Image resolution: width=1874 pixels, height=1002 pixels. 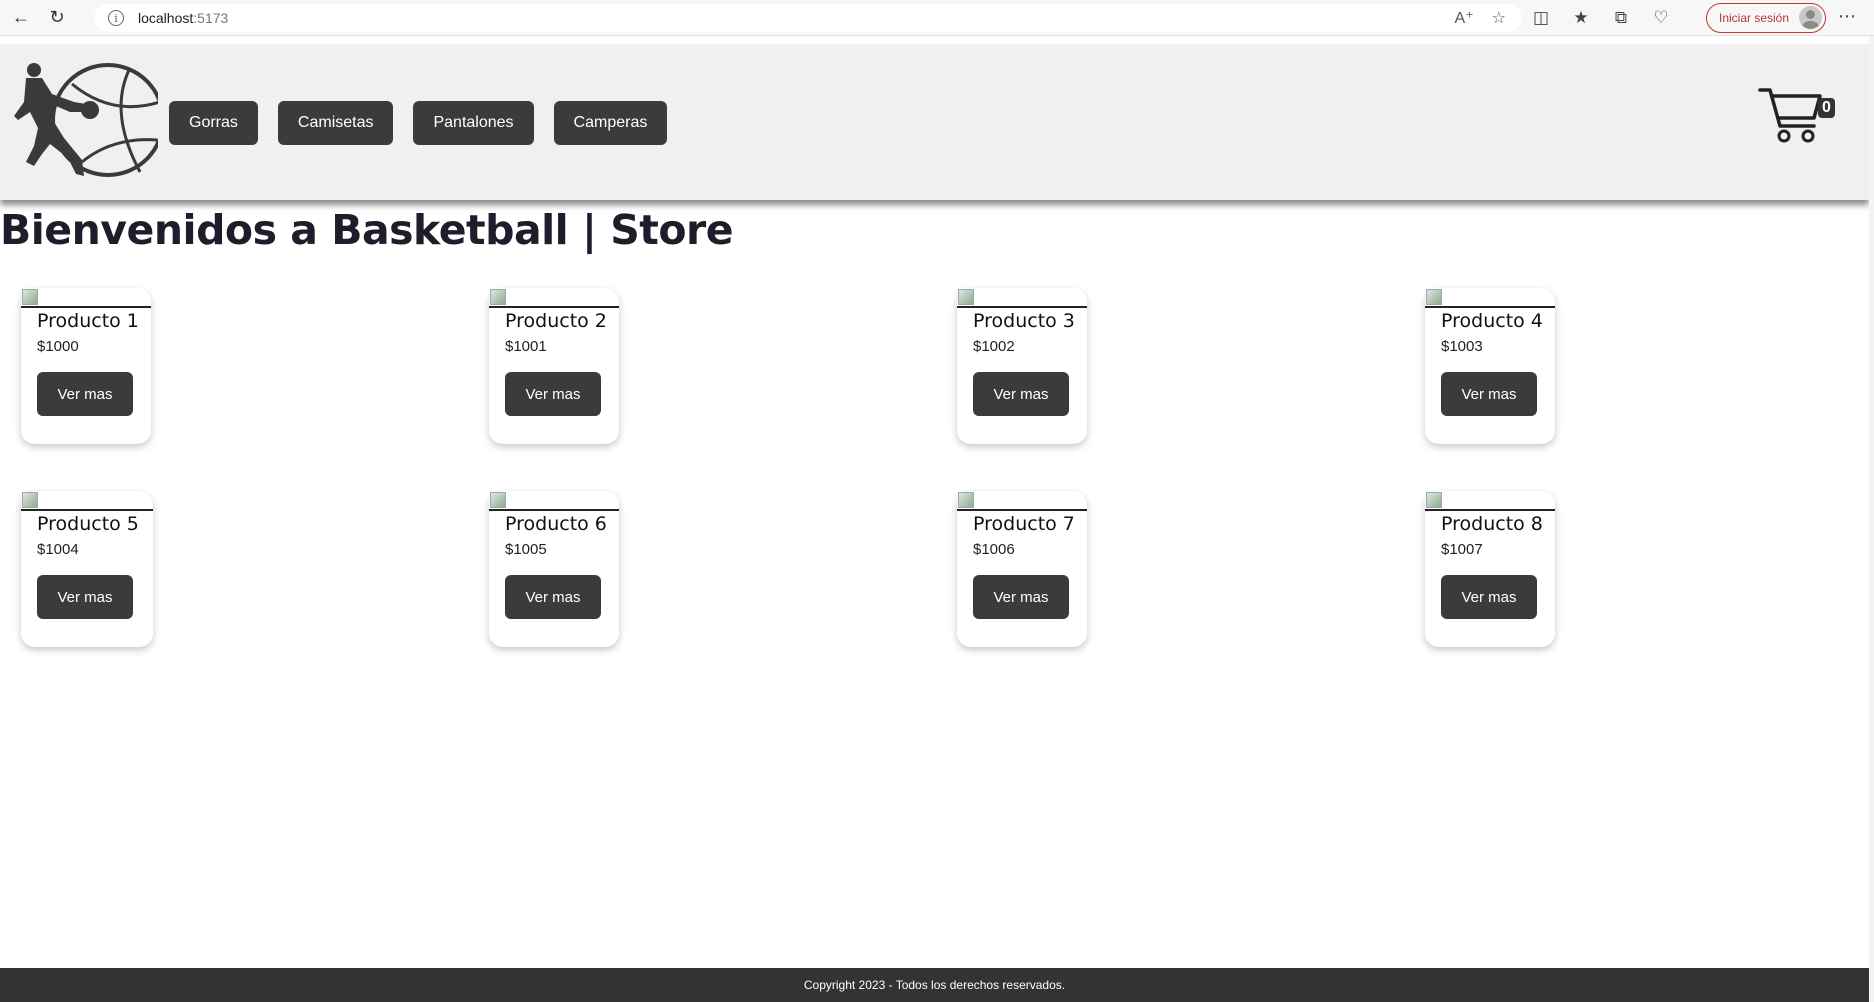 I want to click on product-price: $1007, so click(x=1462, y=549).